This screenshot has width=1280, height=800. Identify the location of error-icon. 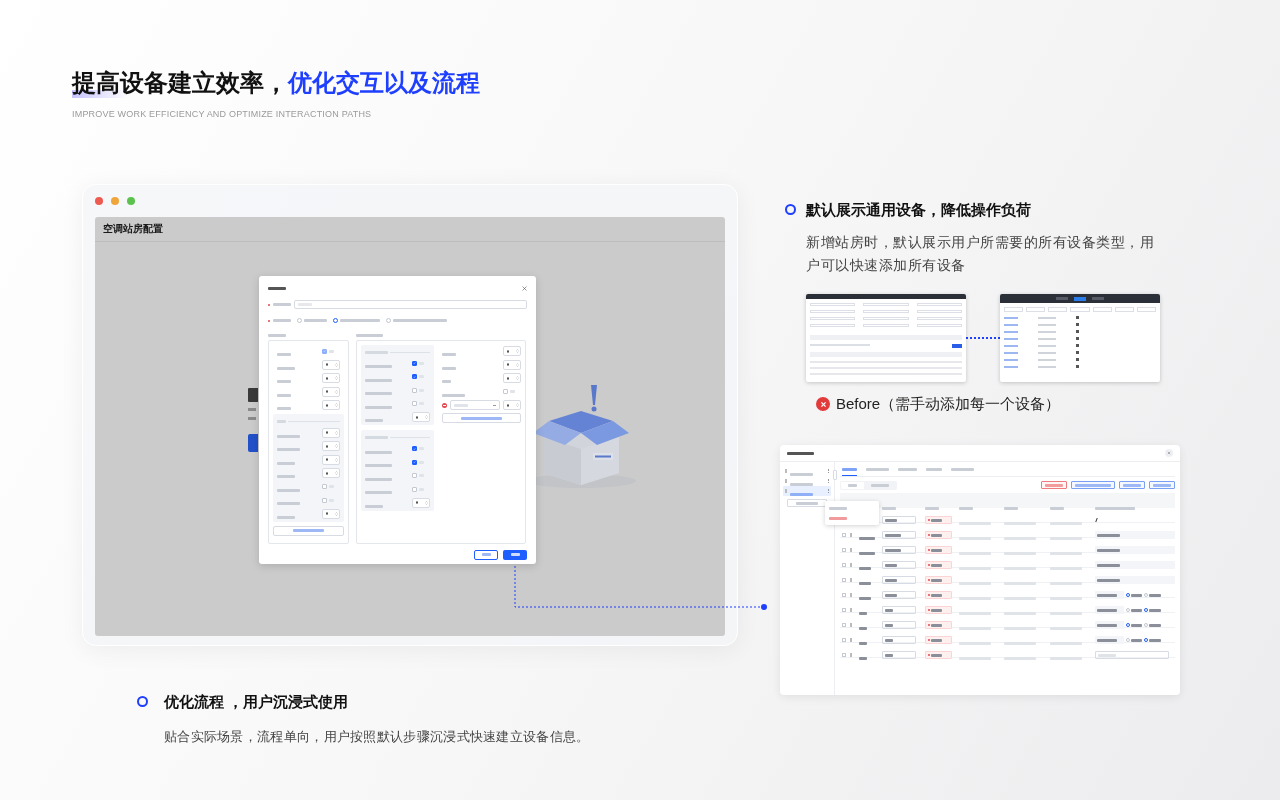
(823, 404).